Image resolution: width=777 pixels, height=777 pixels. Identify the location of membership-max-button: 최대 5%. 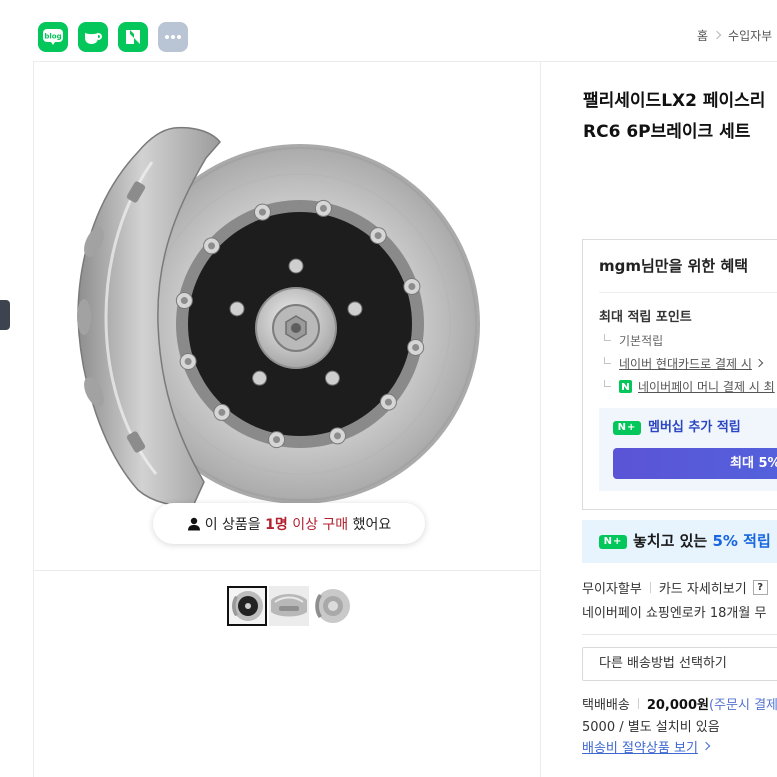
(695, 463).